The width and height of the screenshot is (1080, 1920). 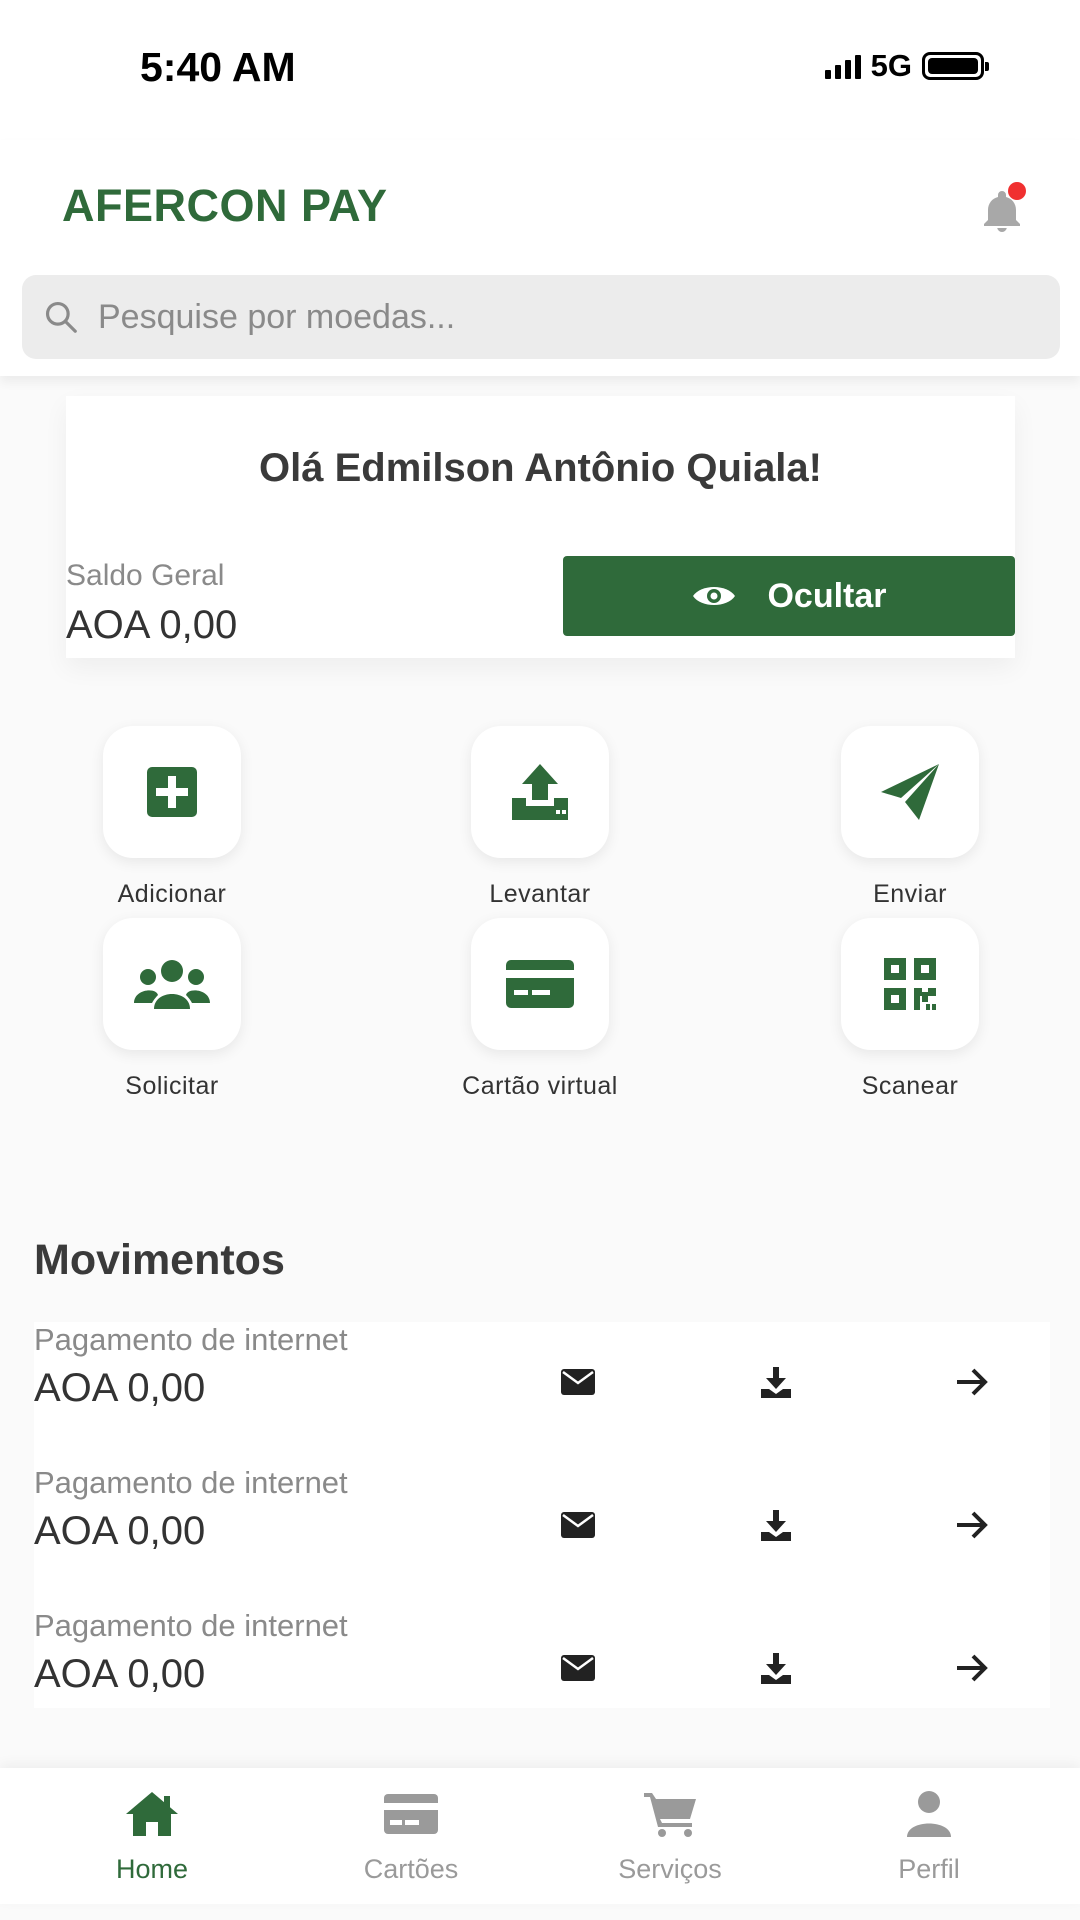 I want to click on search-bar, so click(x=541, y=317).